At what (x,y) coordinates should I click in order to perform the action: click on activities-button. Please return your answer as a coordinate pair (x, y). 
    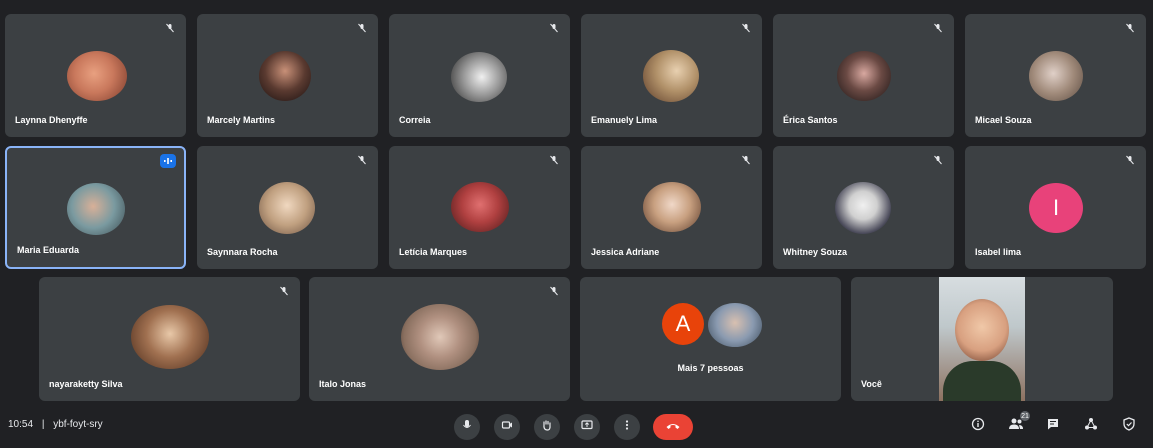
    Looking at the image, I should click on (1091, 426).